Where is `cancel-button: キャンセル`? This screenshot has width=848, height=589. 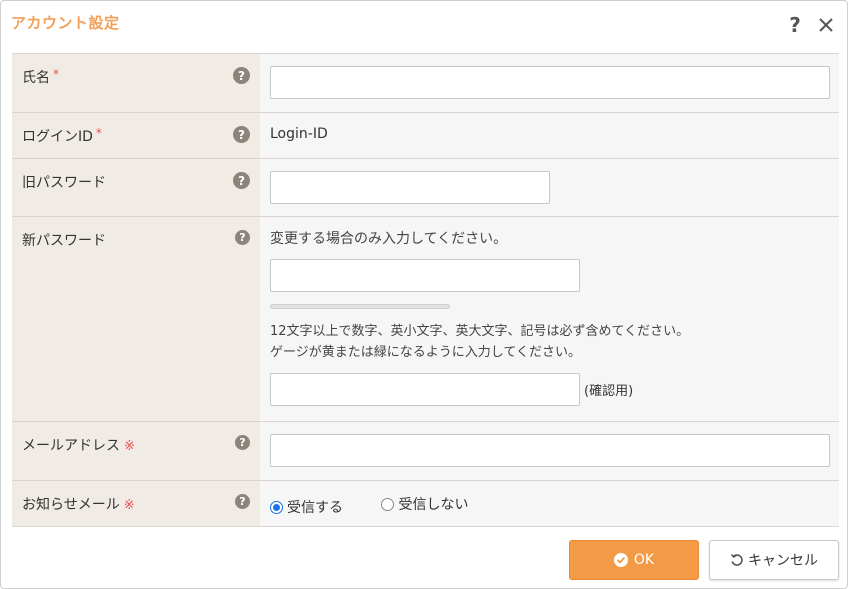
cancel-button: キャンセル is located at coordinates (774, 560).